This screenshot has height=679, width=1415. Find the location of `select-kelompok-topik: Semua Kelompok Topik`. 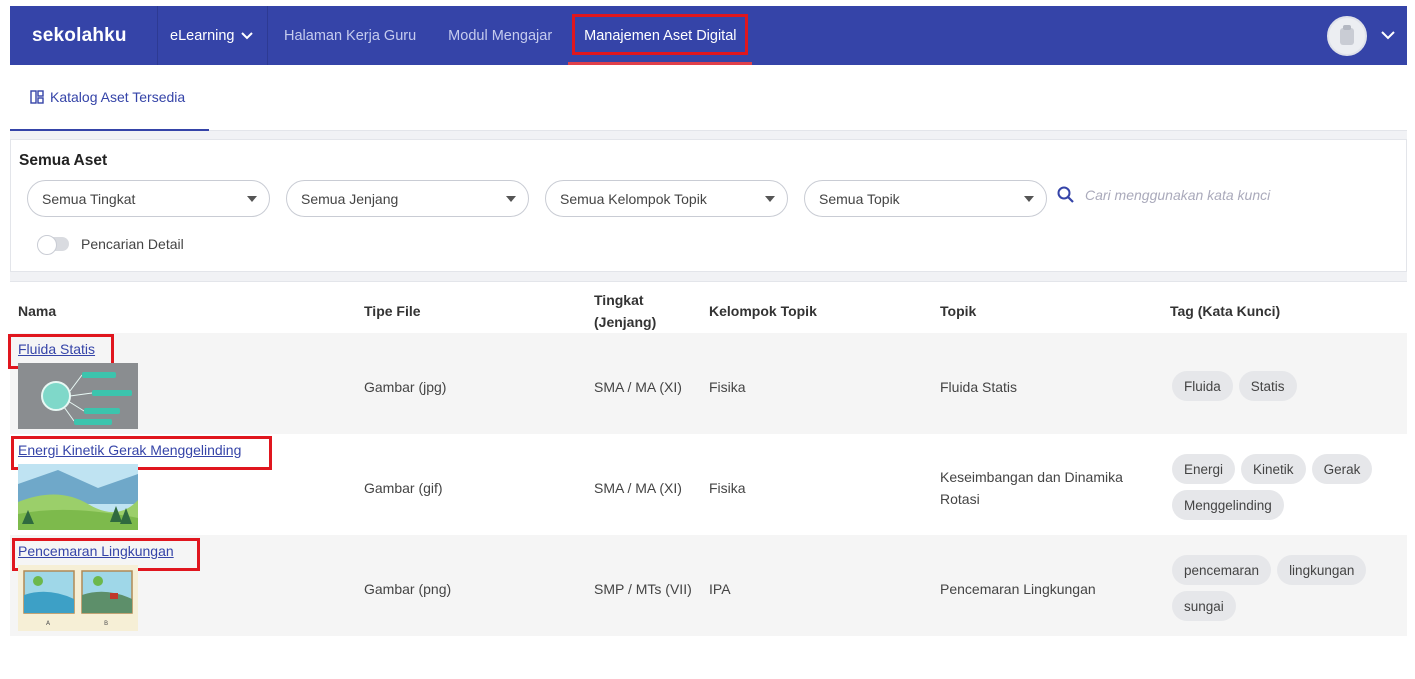

select-kelompok-topik: Semua Kelompok Topik is located at coordinates (666, 198).